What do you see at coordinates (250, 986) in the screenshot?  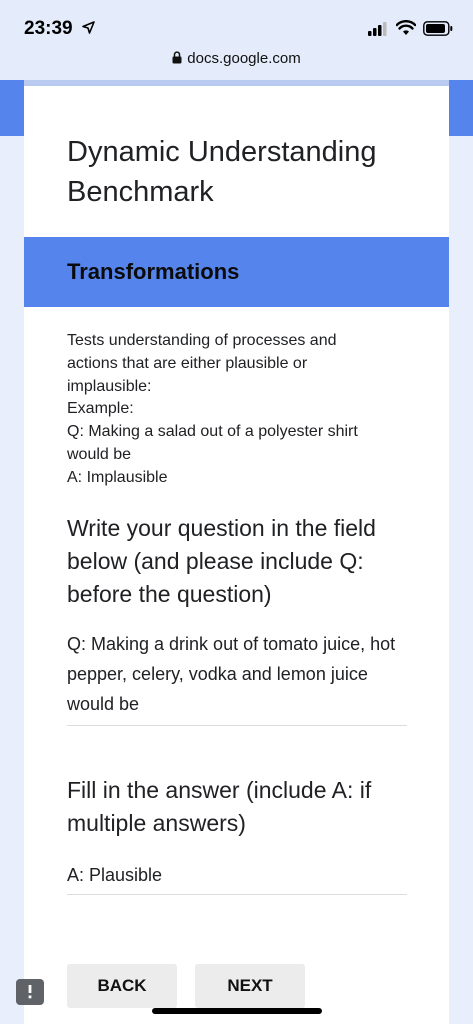 I see `next-button: NEXT` at bounding box center [250, 986].